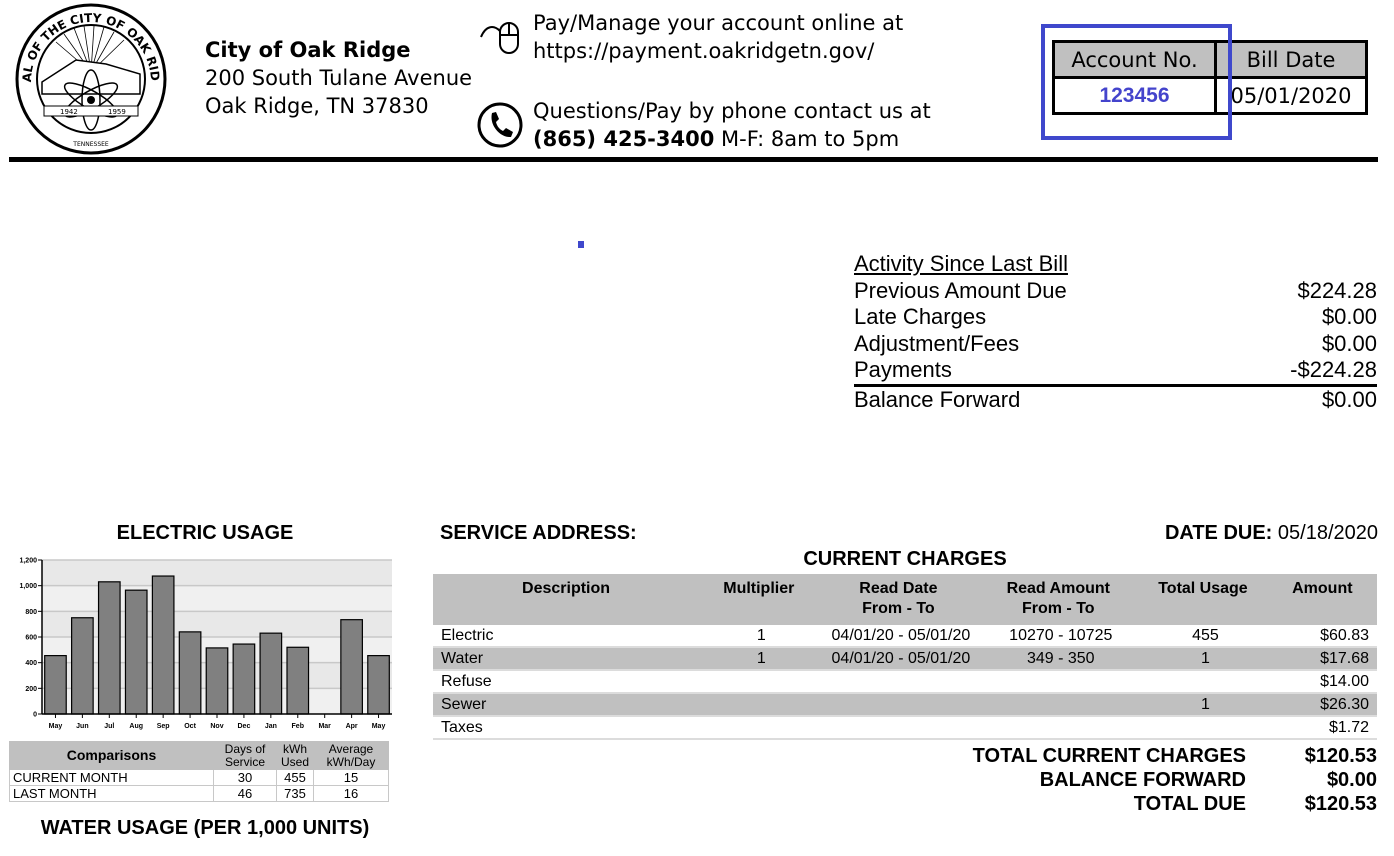 The width and height of the screenshot is (1394, 856). I want to click on y-tick-label: 400, so click(31, 663).